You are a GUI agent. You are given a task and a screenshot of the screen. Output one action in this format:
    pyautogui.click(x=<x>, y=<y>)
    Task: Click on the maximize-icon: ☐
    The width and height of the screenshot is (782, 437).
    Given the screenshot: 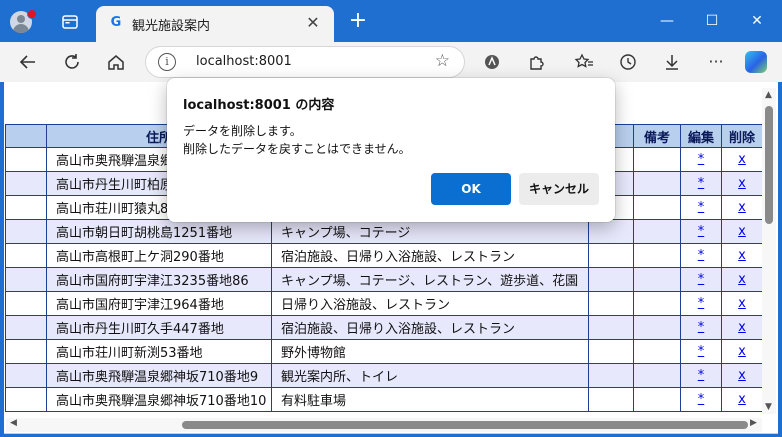 What is the action you would take?
    pyautogui.click(x=712, y=21)
    